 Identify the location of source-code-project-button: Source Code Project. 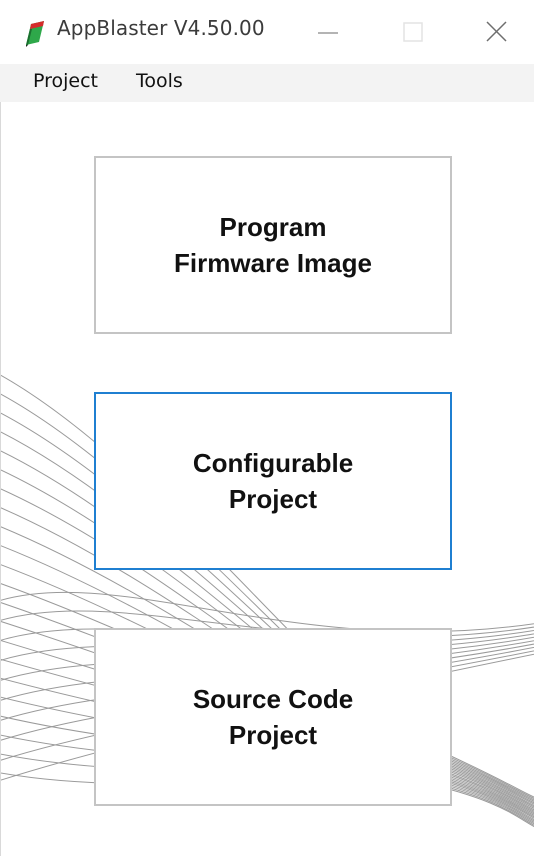
(273, 717).